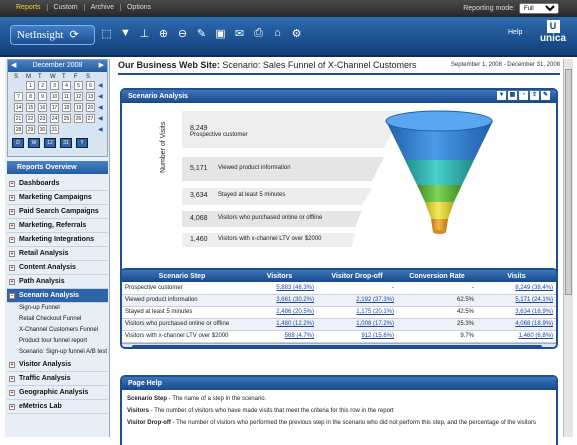 The image size is (577, 445). Describe the element at coordinates (30, 107) in the screenshot. I see `calendar-day: 15` at that location.